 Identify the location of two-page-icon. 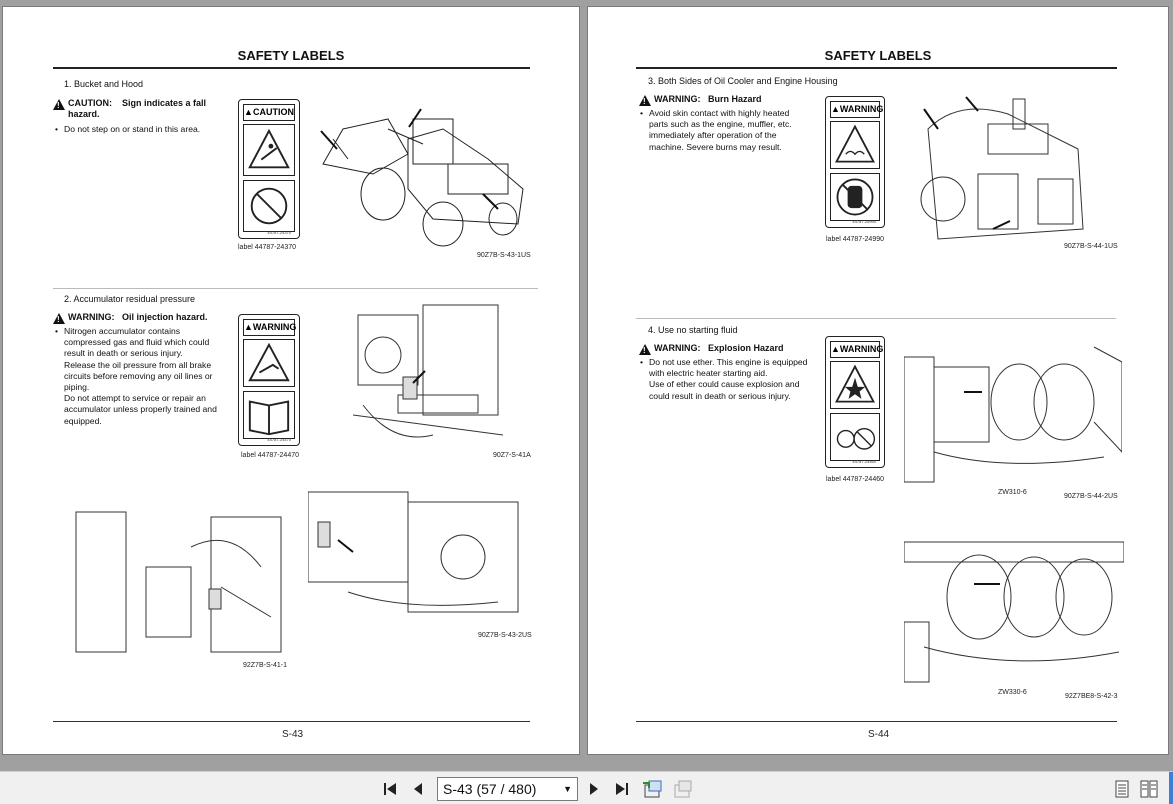
(1149, 789).